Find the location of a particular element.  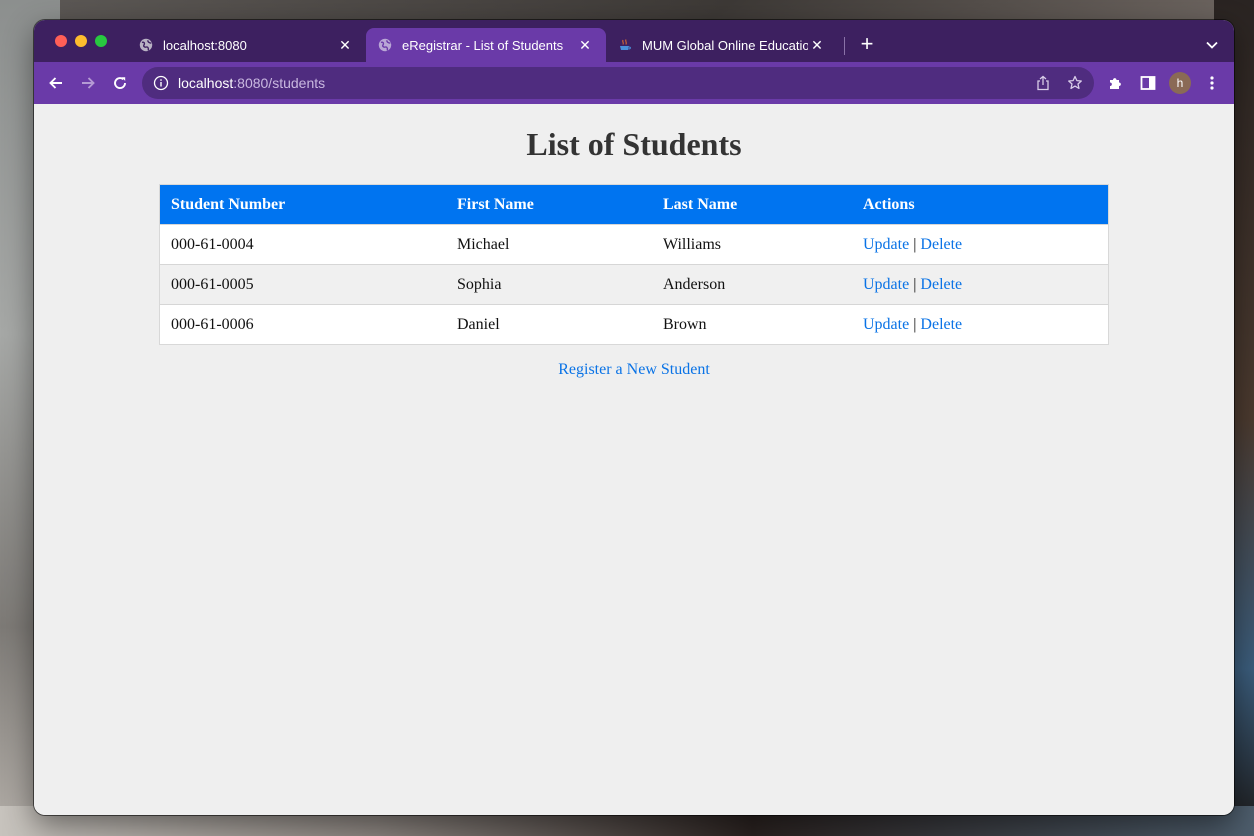

table-row: 000-61-0006 Daniel Brown Update | Delete is located at coordinates (634, 324).